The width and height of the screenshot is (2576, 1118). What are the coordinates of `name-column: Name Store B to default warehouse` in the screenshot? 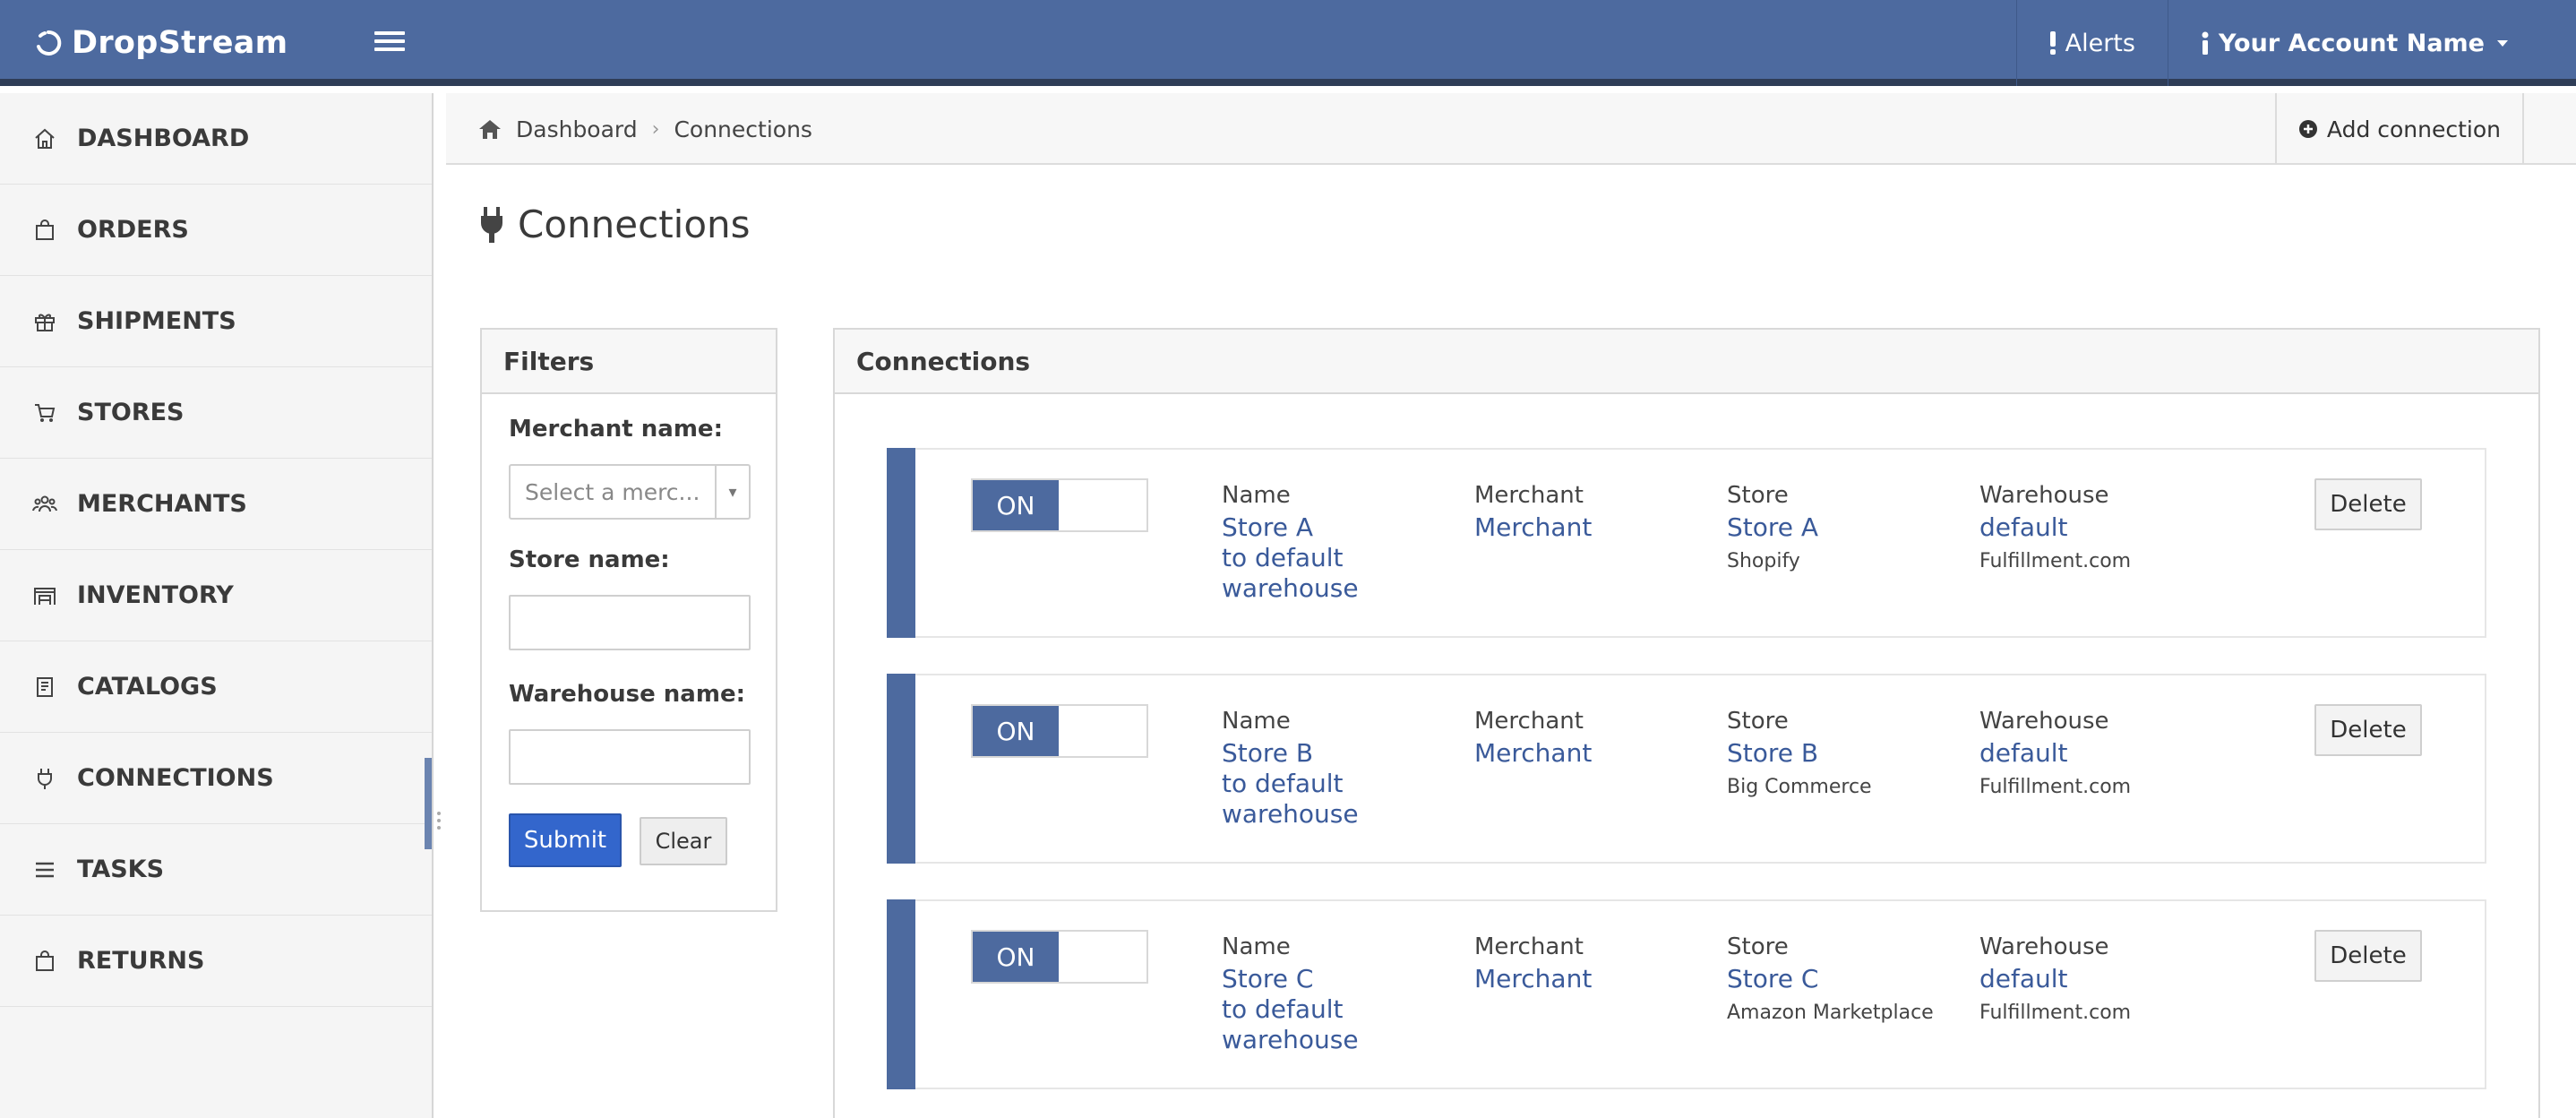 It's located at (1290, 769).